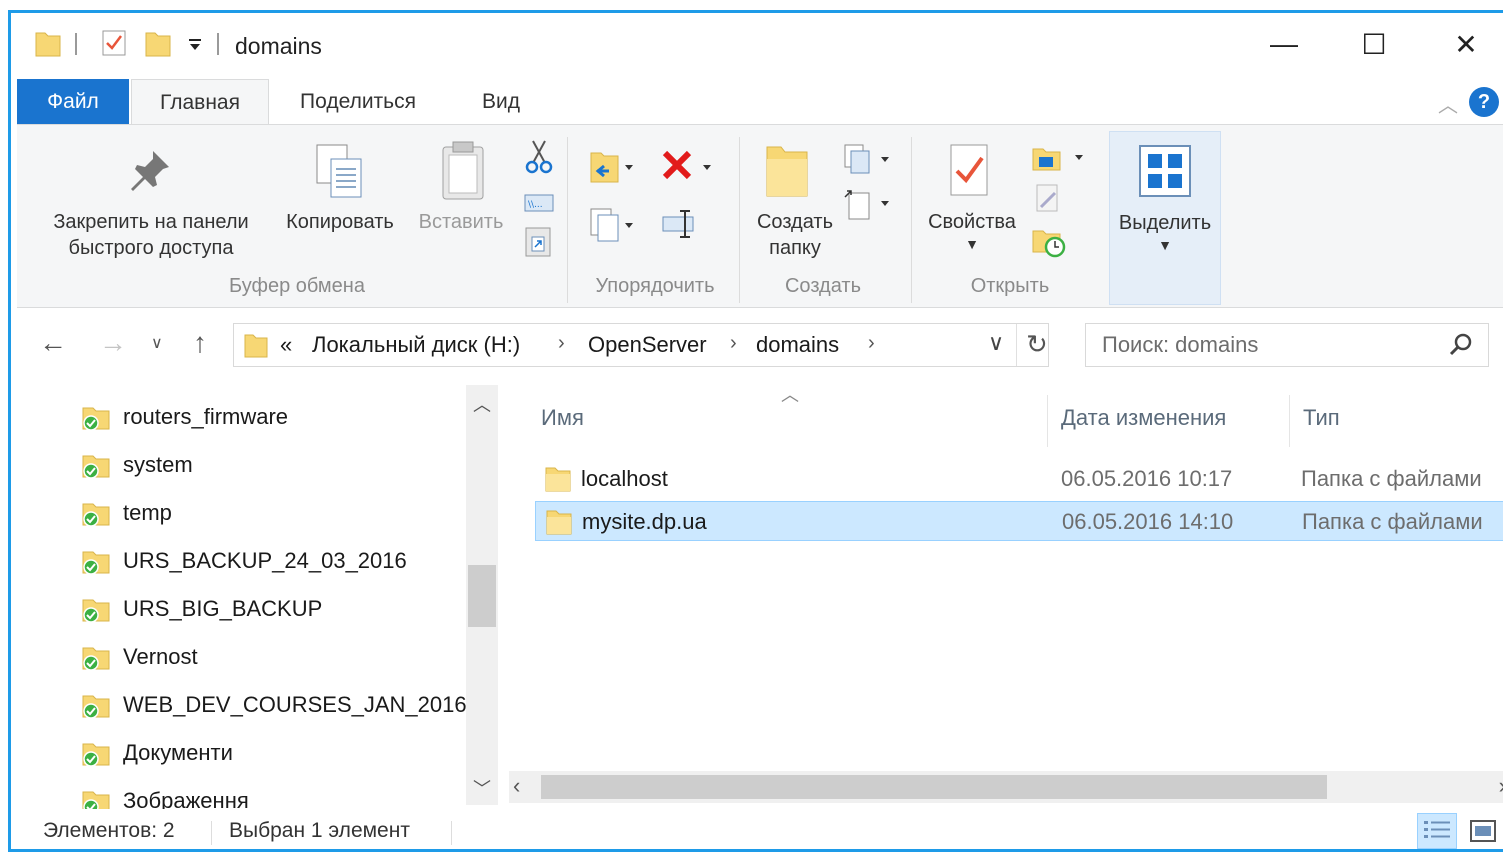 The height and width of the screenshot is (852, 1503). I want to click on breadcrumb-overflow: «, so click(286, 345).